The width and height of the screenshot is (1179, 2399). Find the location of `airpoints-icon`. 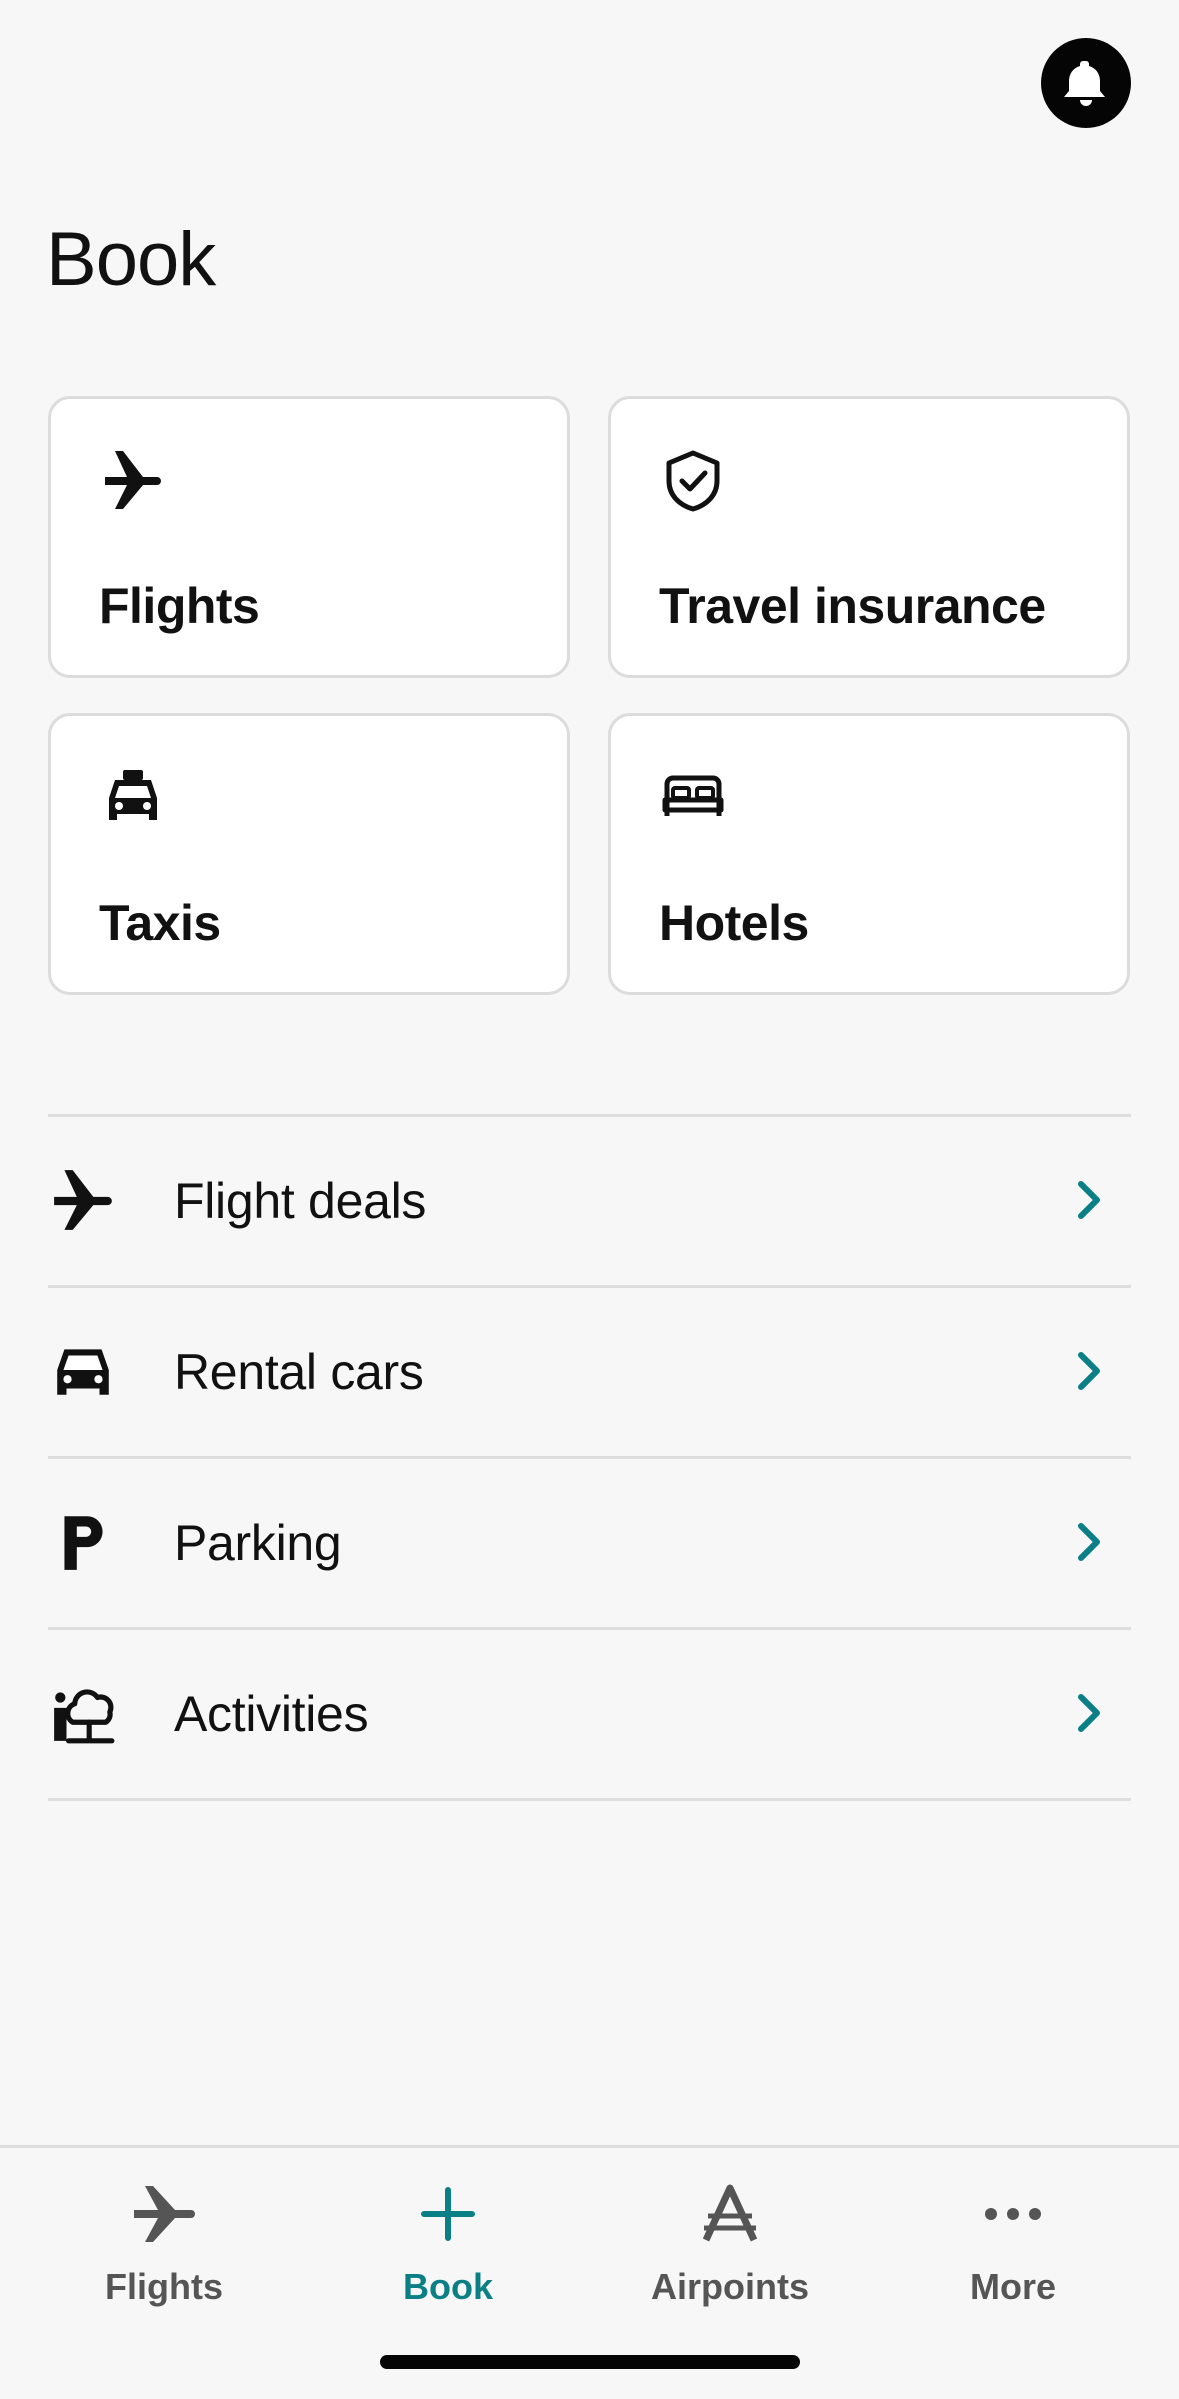

airpoints-icon is located at coordinates (730, 2213).